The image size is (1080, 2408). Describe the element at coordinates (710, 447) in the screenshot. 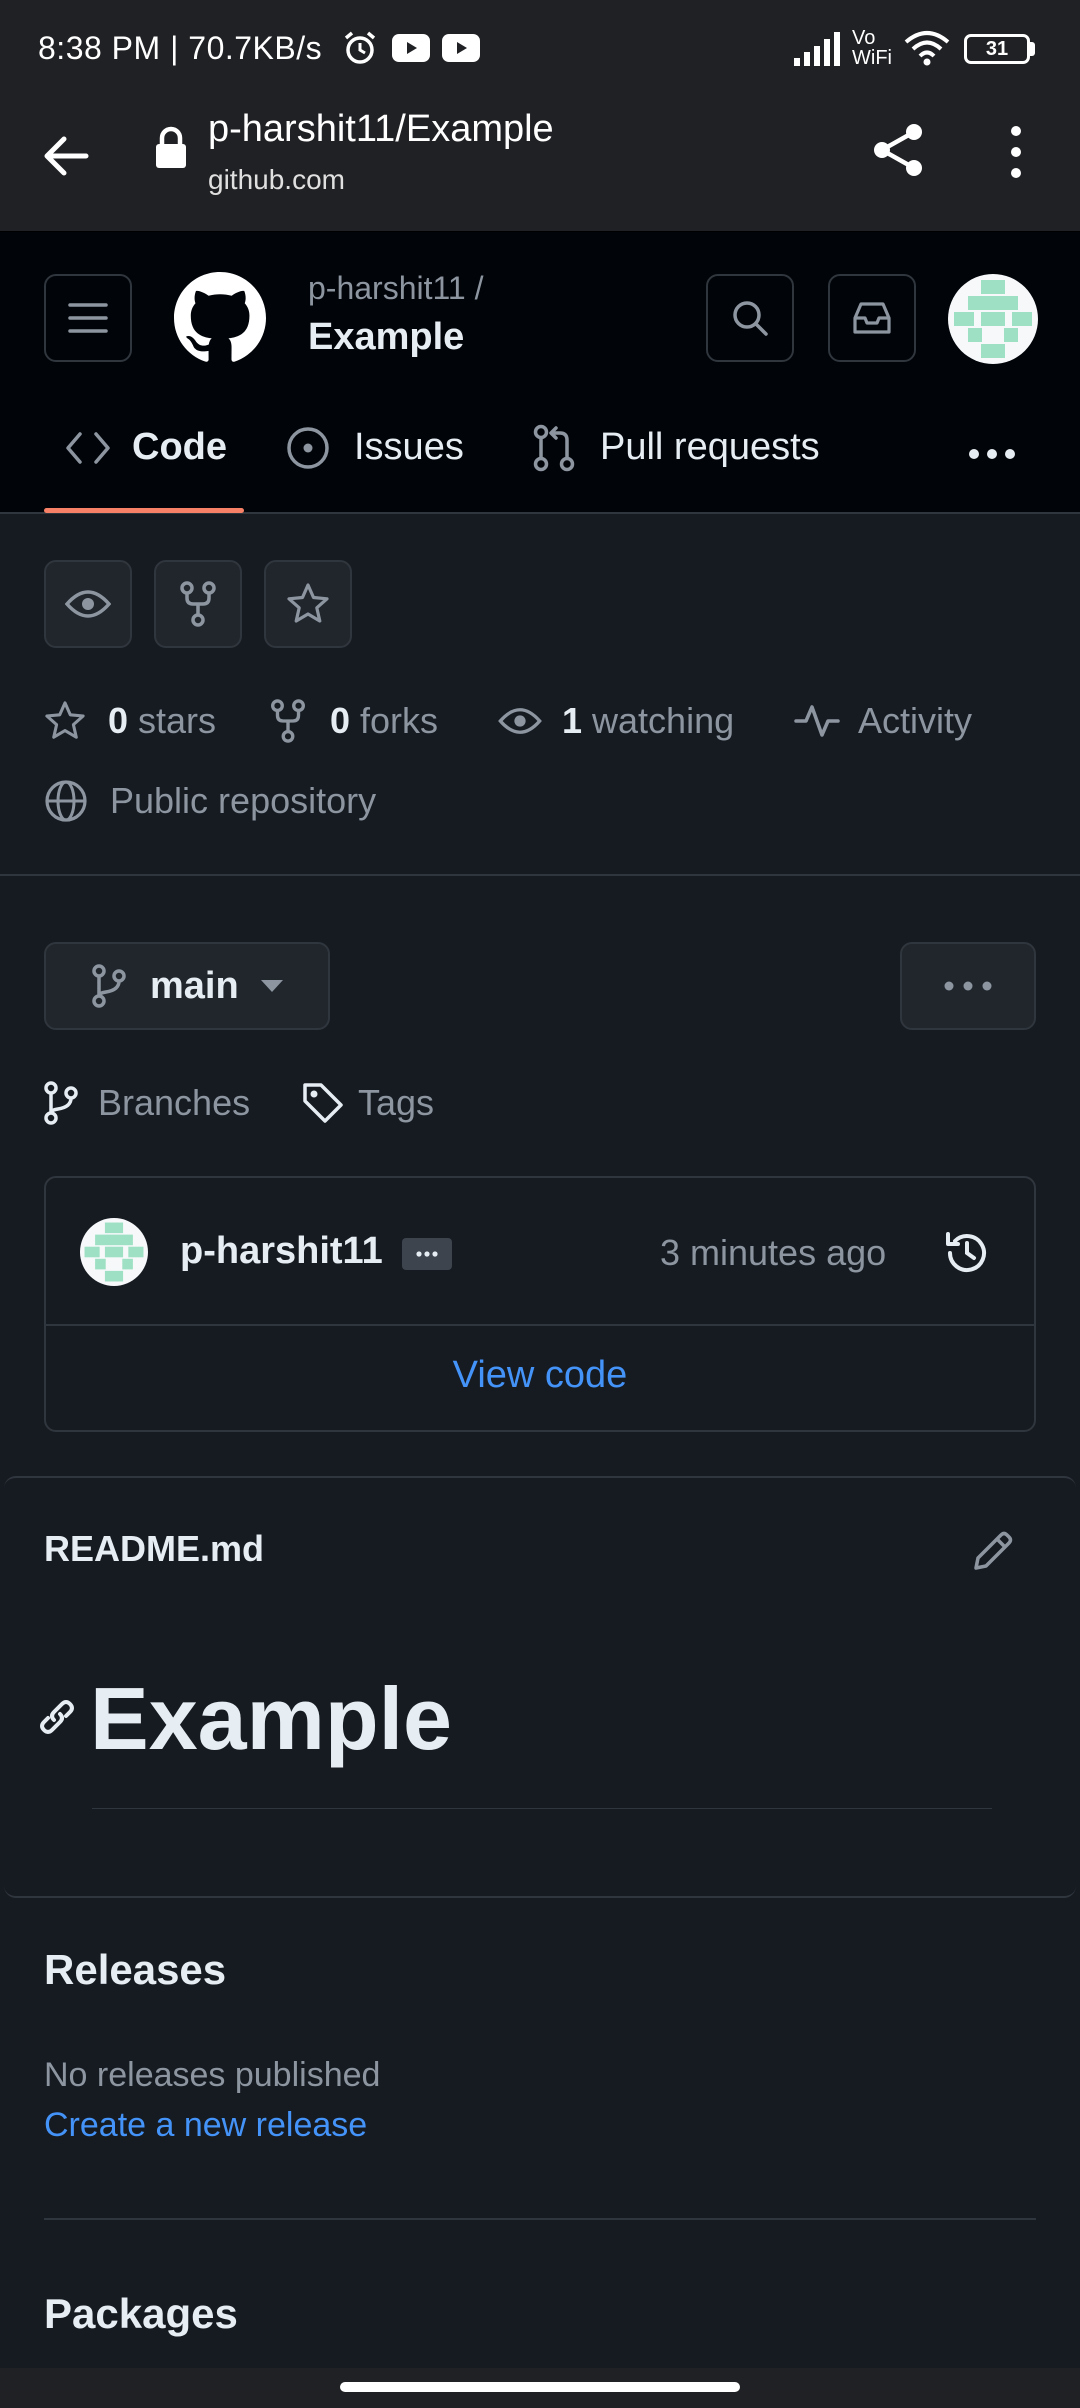

I see `tab-pull-requests-label: Pull requests` at that location.